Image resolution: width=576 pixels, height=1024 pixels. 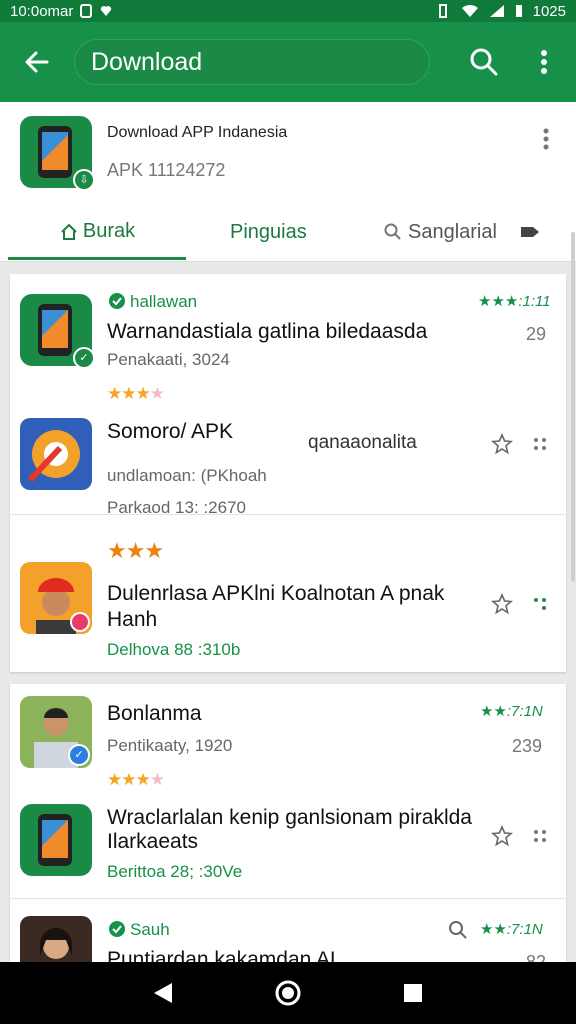 I want to click on square-recents-icon, so click(x=413, y=993).